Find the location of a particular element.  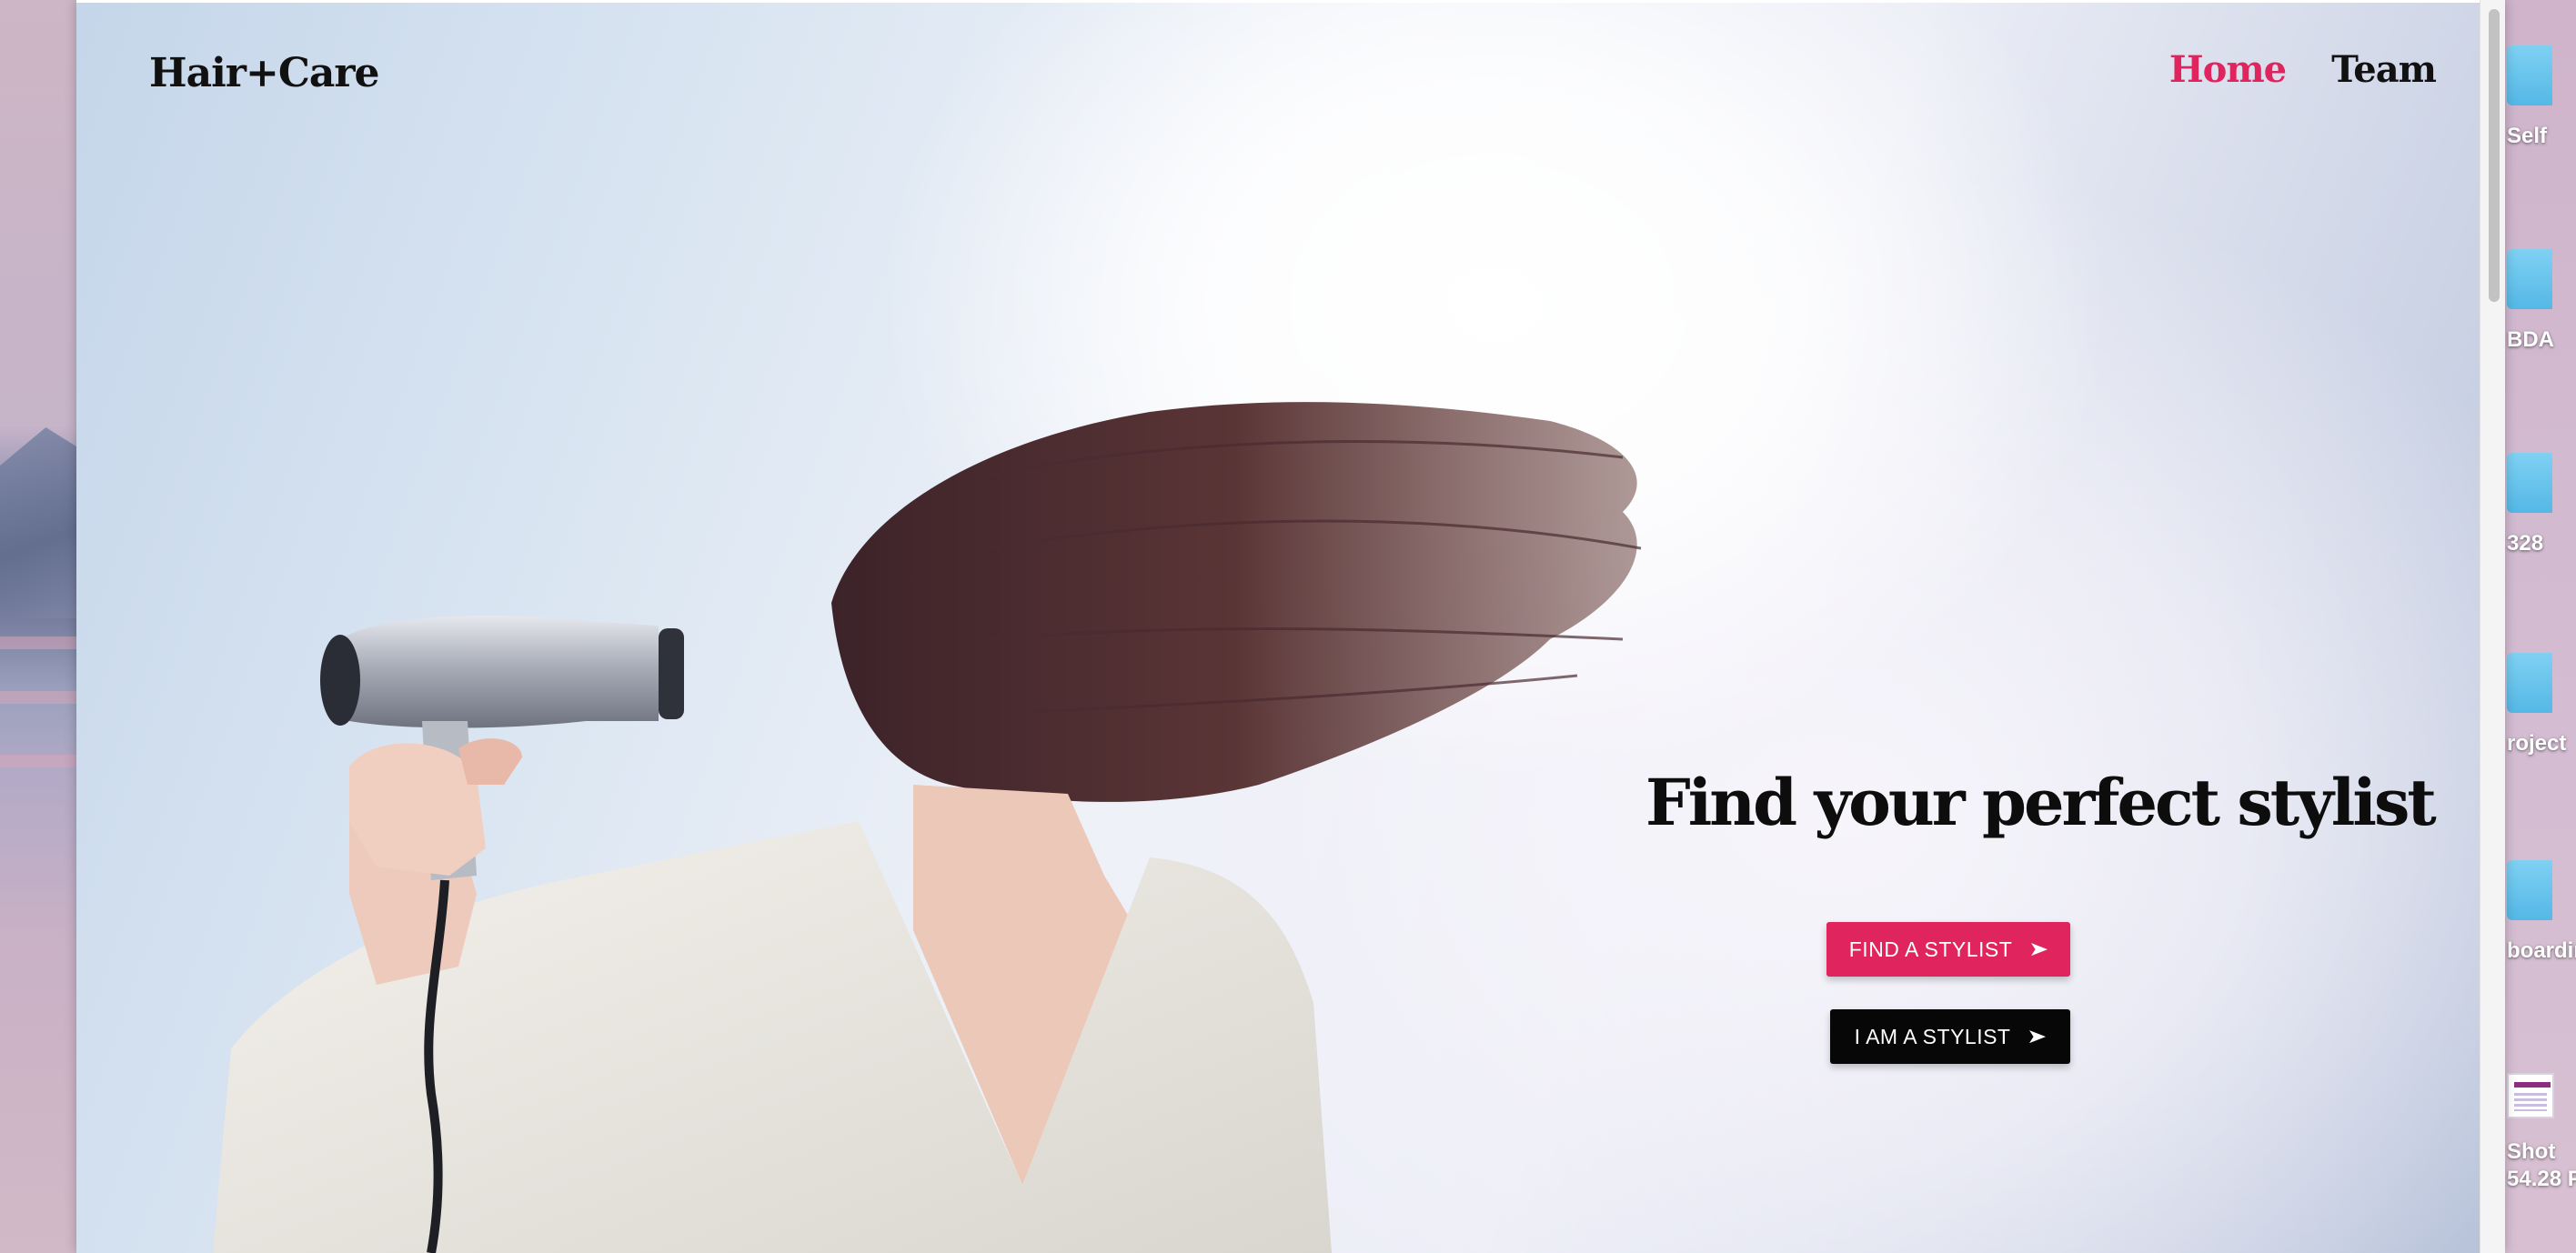

desktop-icon-label-line2: 54.28 P is located at coordinates (2541, 1179).